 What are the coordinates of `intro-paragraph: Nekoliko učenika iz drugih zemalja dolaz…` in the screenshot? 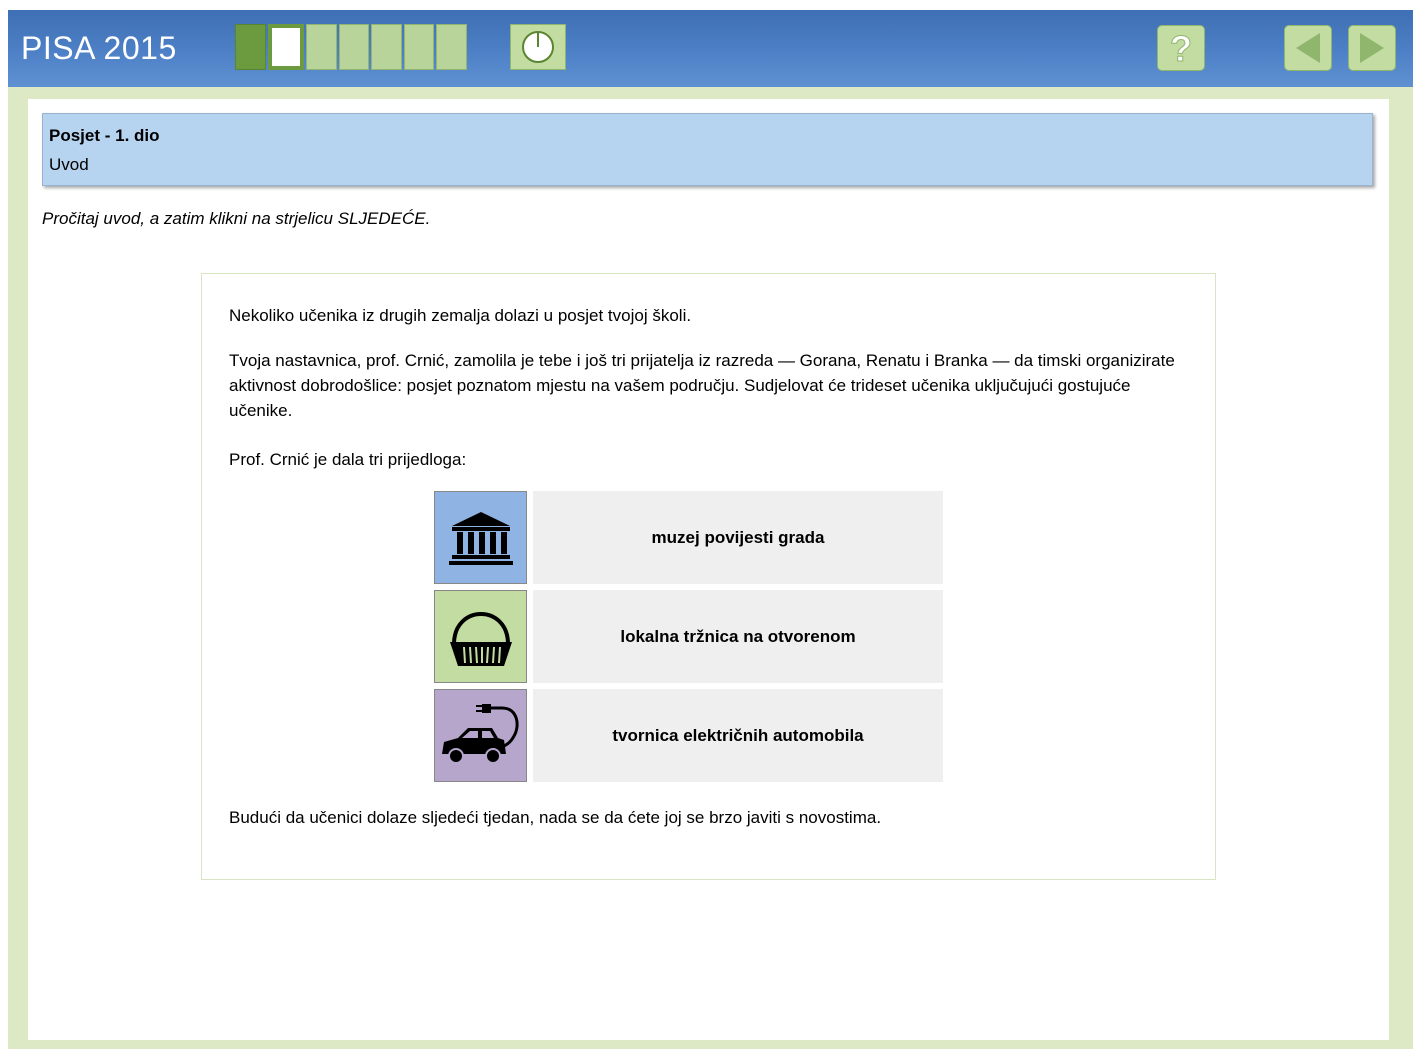 It's located at (460, 315).